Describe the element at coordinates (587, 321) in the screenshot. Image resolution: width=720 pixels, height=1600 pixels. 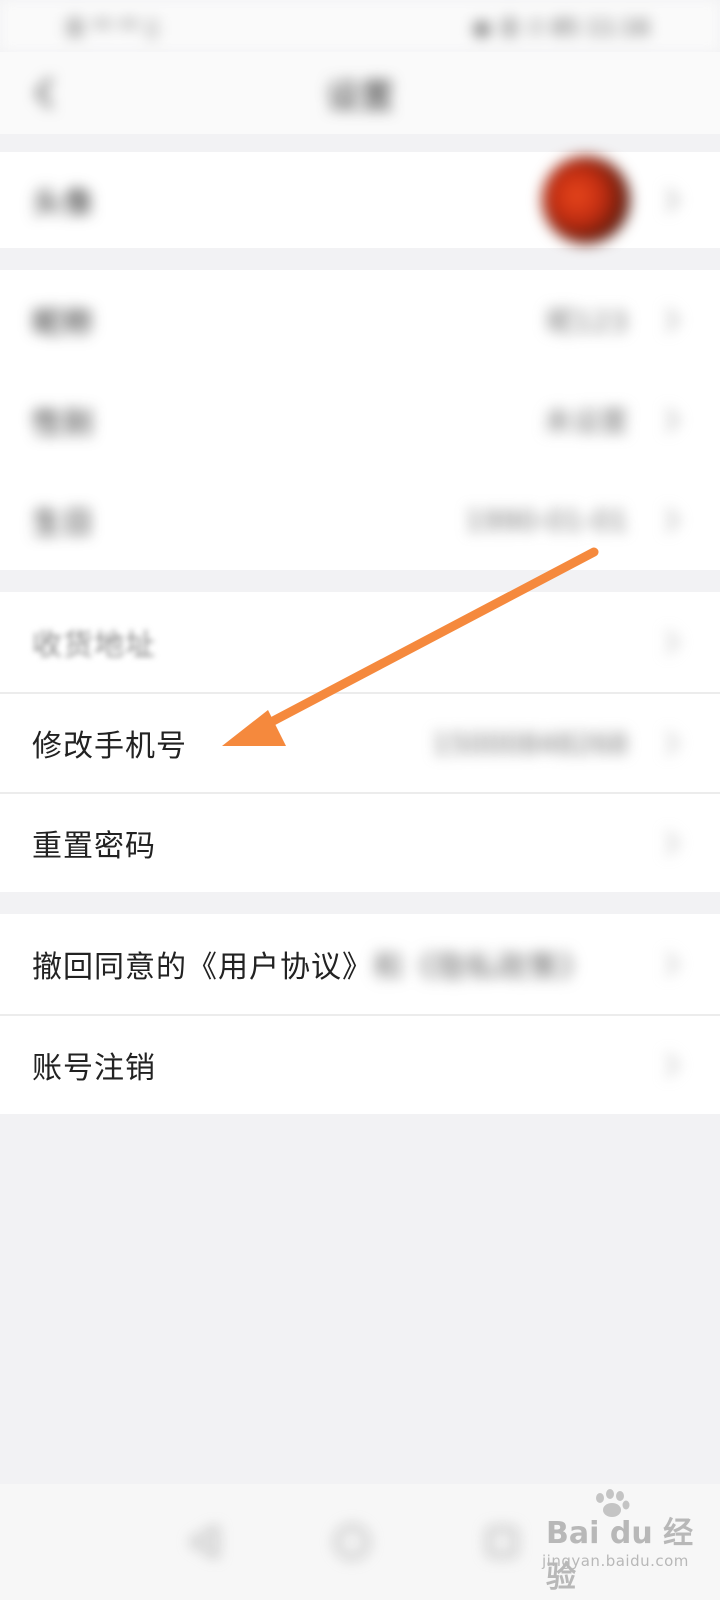
I see `nickname-value: 昵123` at that location.